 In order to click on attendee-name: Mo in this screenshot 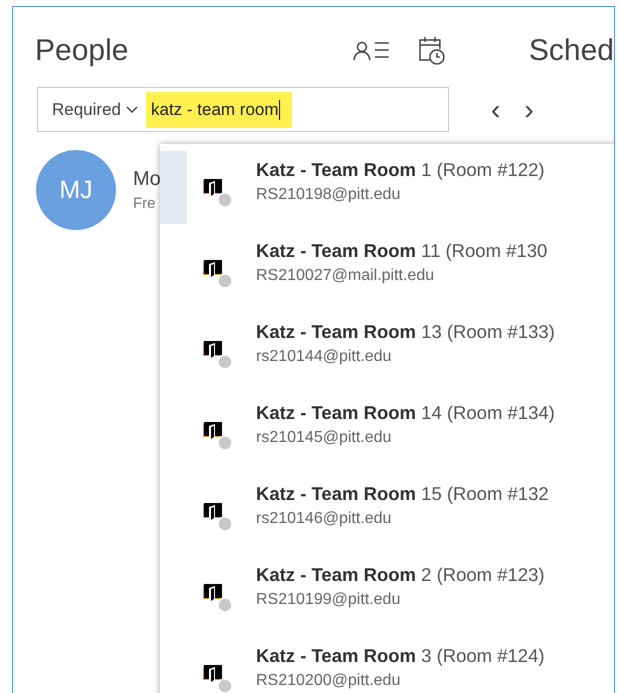, I will do `click(147, 179)`.